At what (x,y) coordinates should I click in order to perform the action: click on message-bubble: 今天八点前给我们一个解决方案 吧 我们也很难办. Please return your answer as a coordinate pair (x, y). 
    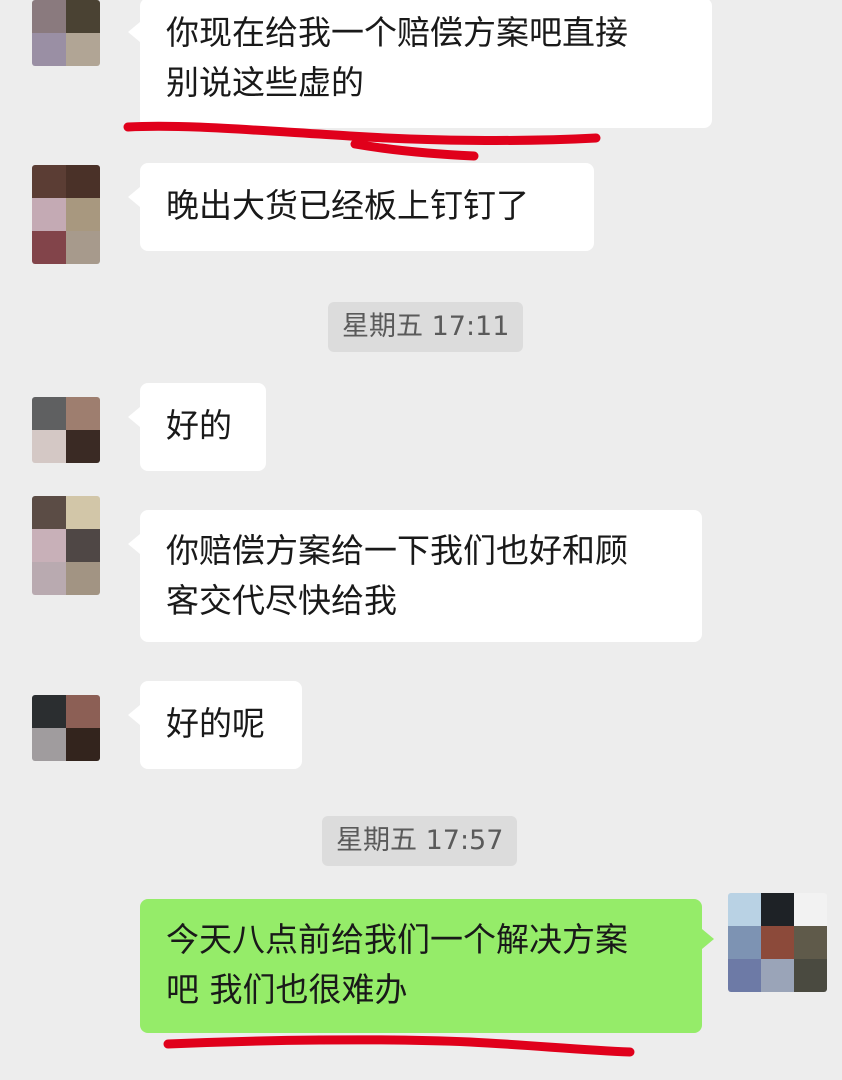
    Looking at the image, I should click on (427, 966).